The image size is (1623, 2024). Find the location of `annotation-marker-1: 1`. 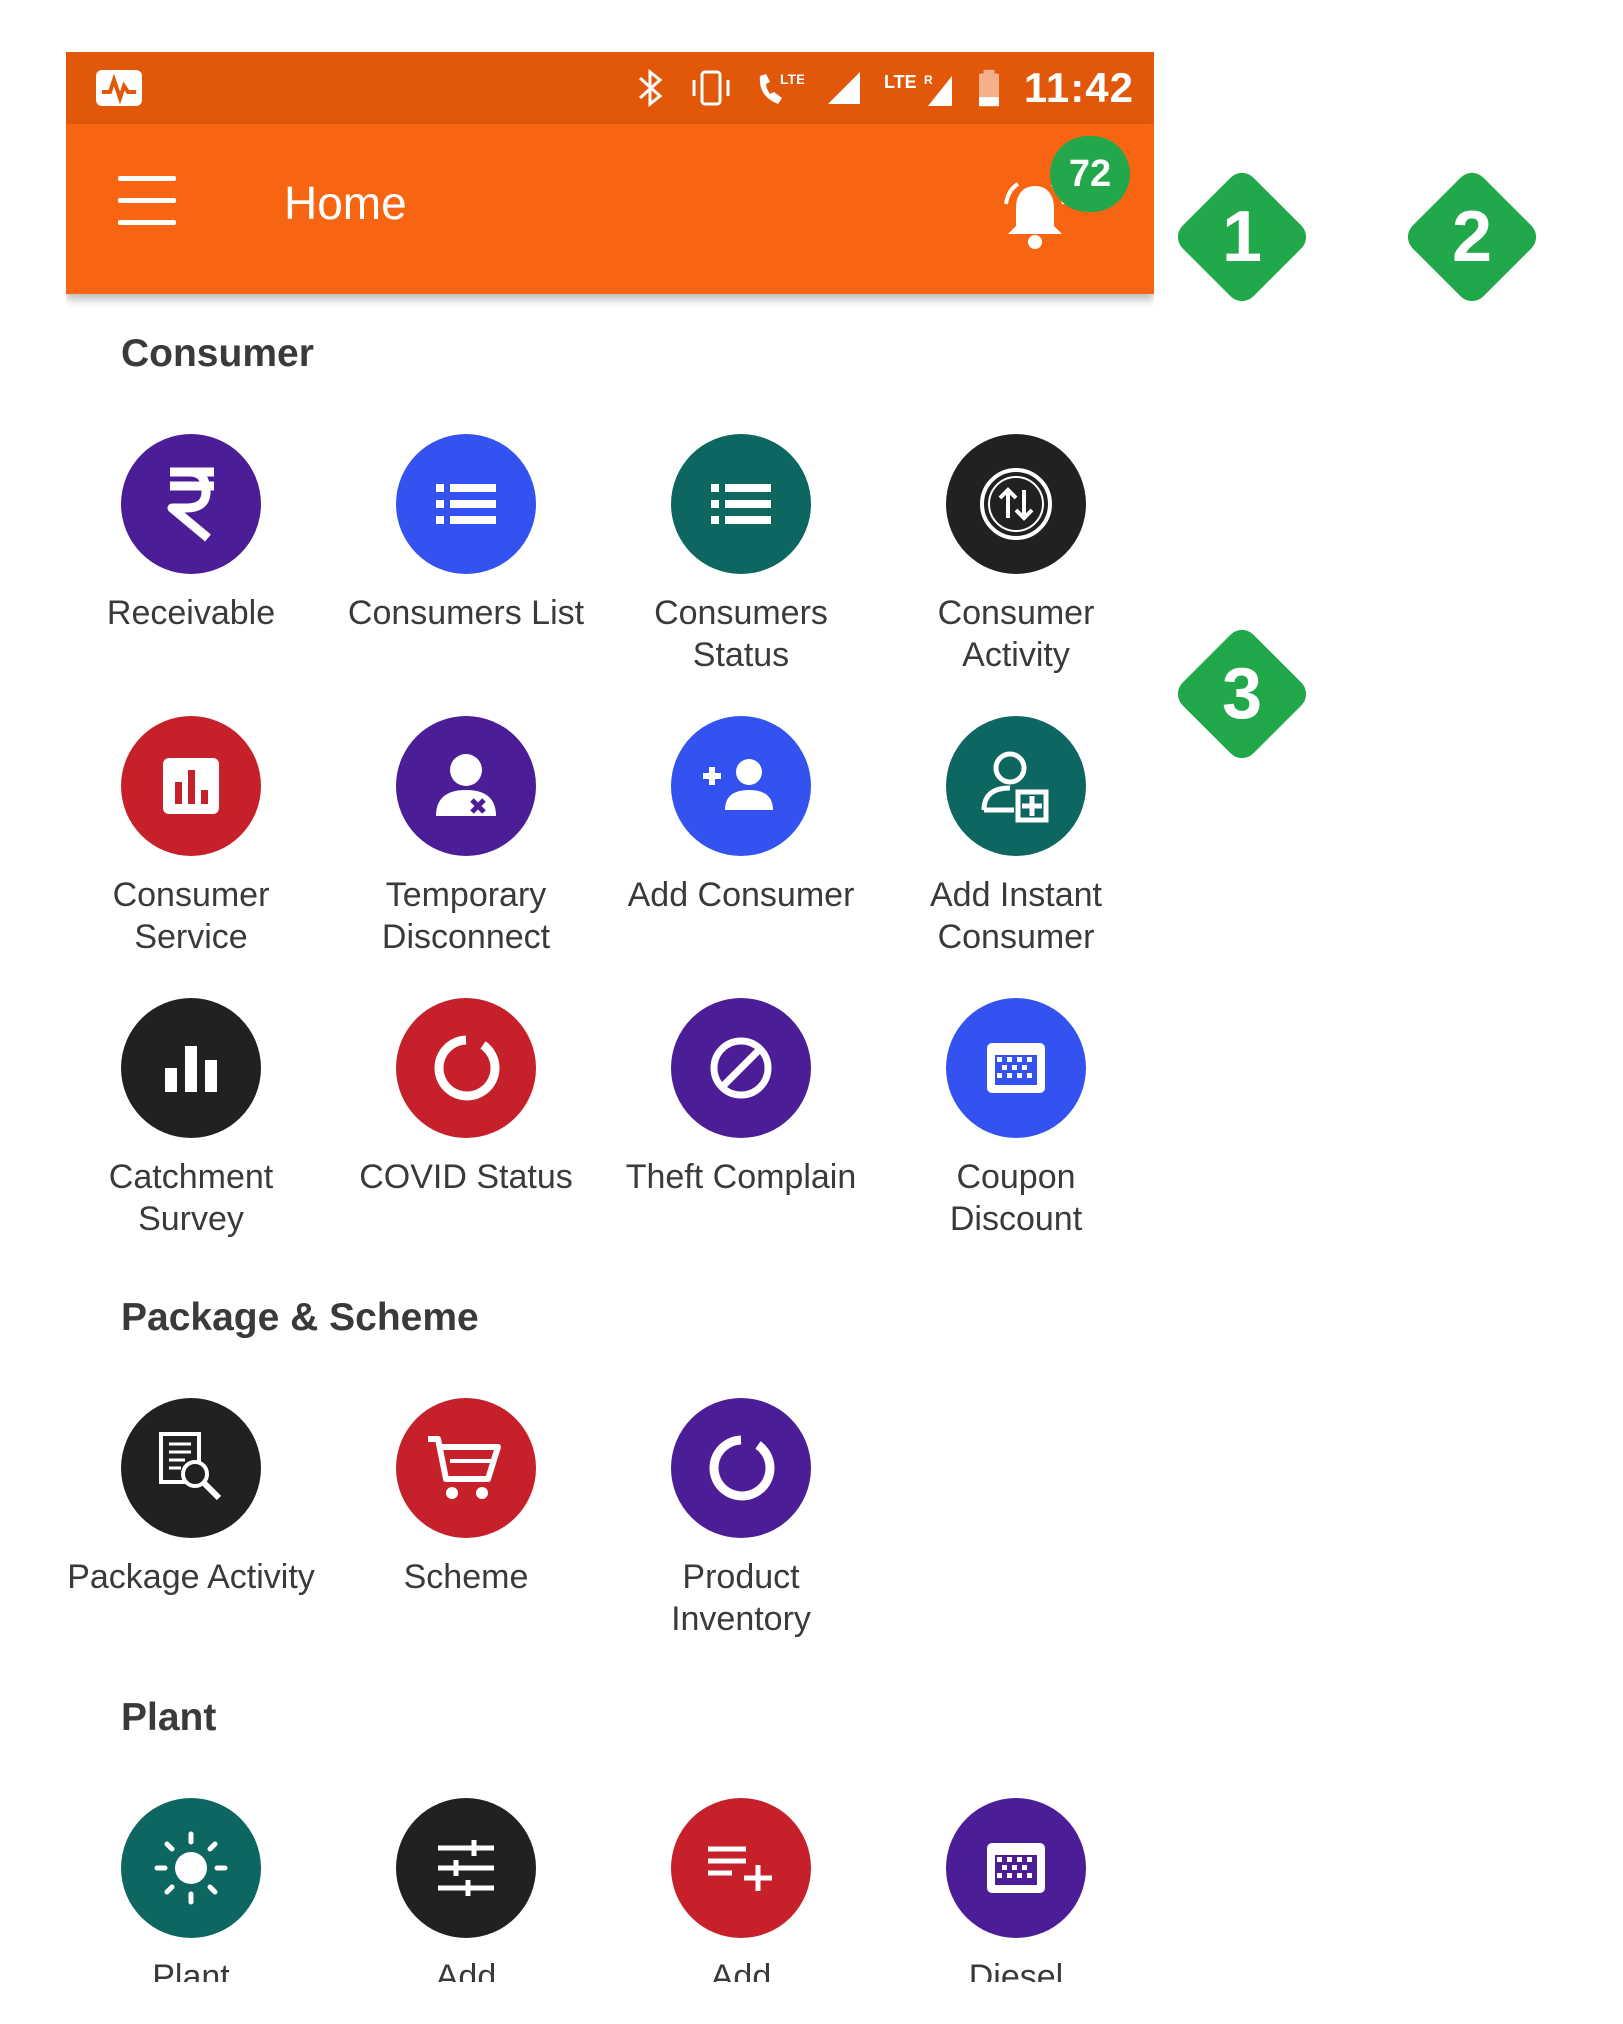

annotation-marker-1: 1 is located at coordinates (1242, 237).